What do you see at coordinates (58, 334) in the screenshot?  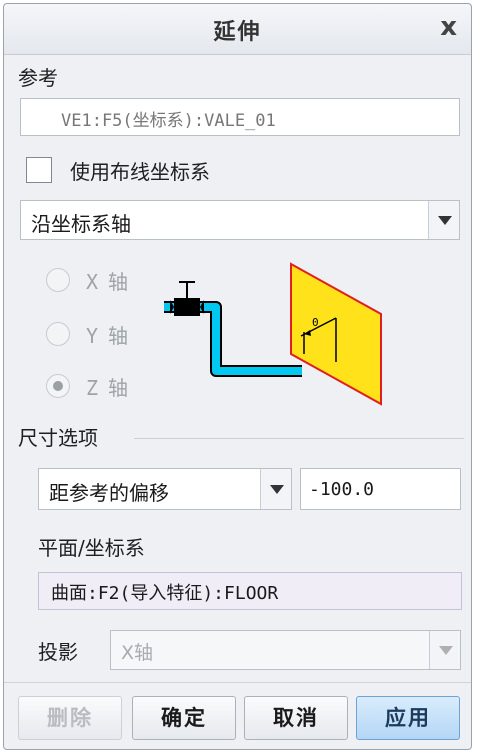 I see `radio-y-axis` at bounding box center [58, 334].